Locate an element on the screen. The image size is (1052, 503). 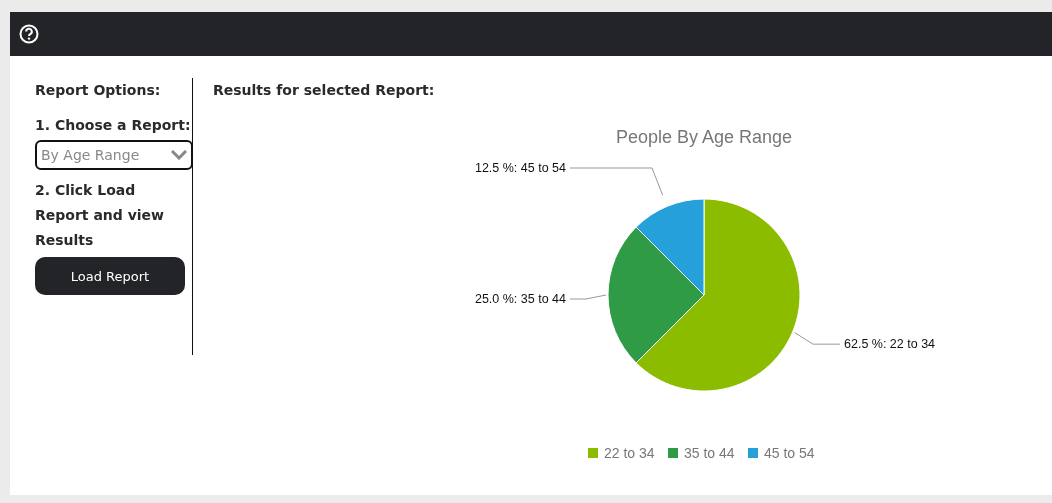
slice-label: 25.0 %: 35 to 44 is located at coordinates (520, 299).